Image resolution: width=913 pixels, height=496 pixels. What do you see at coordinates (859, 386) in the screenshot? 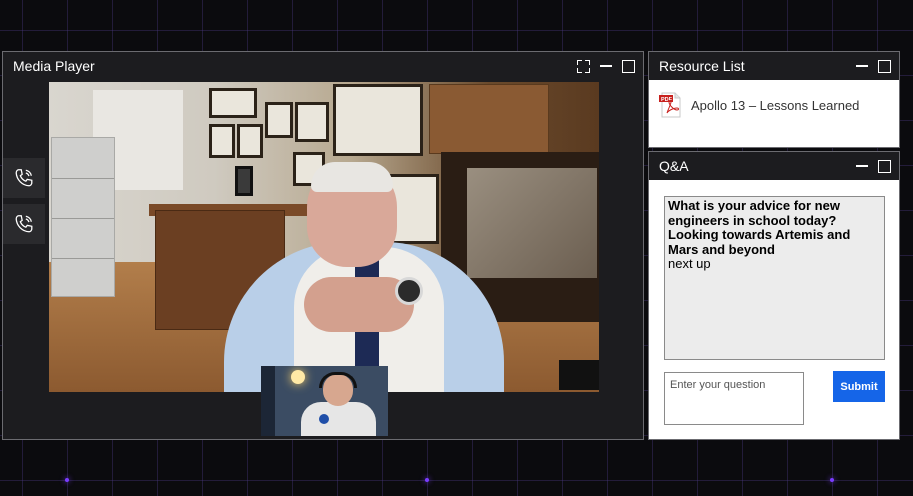
I see `submit-button: Submit` at bounding box center [859, 386].